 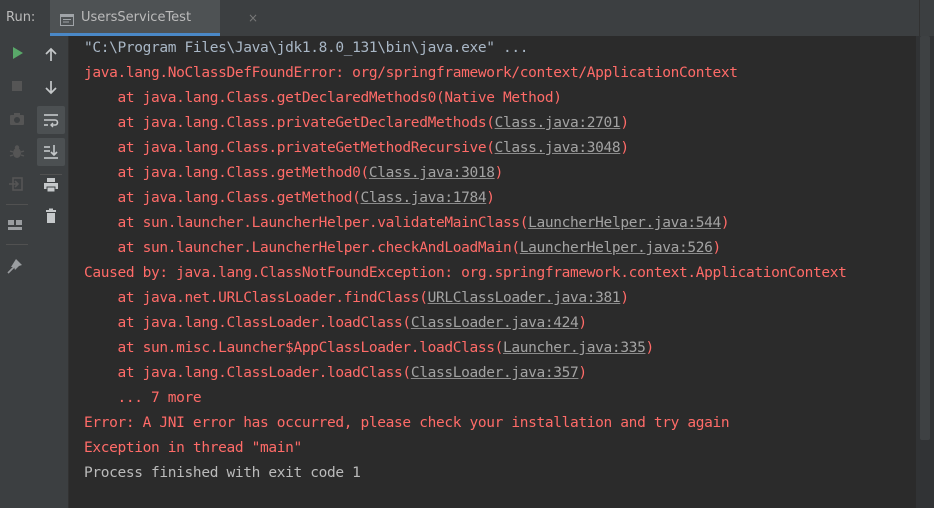 I want to click on console-line: Process finished with exit code 1, so click(x=222, y=473).